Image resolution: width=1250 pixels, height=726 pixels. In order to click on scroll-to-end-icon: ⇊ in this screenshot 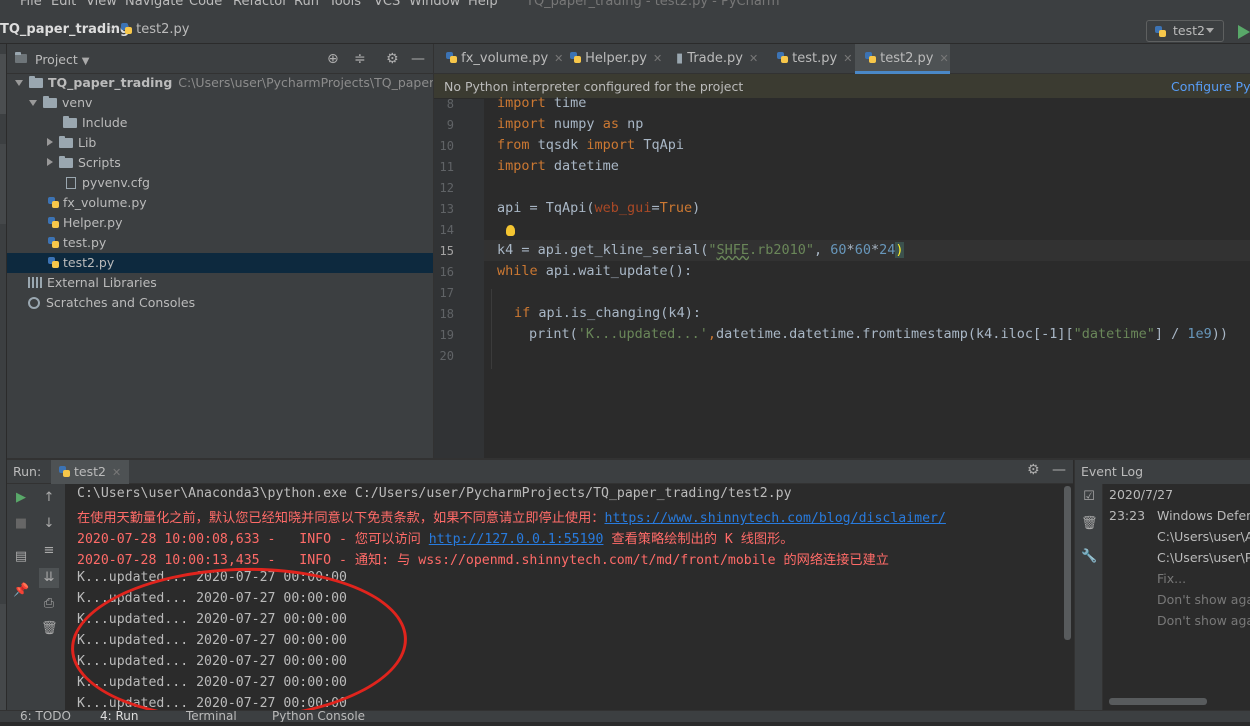, I will do `click(49, 578)`.